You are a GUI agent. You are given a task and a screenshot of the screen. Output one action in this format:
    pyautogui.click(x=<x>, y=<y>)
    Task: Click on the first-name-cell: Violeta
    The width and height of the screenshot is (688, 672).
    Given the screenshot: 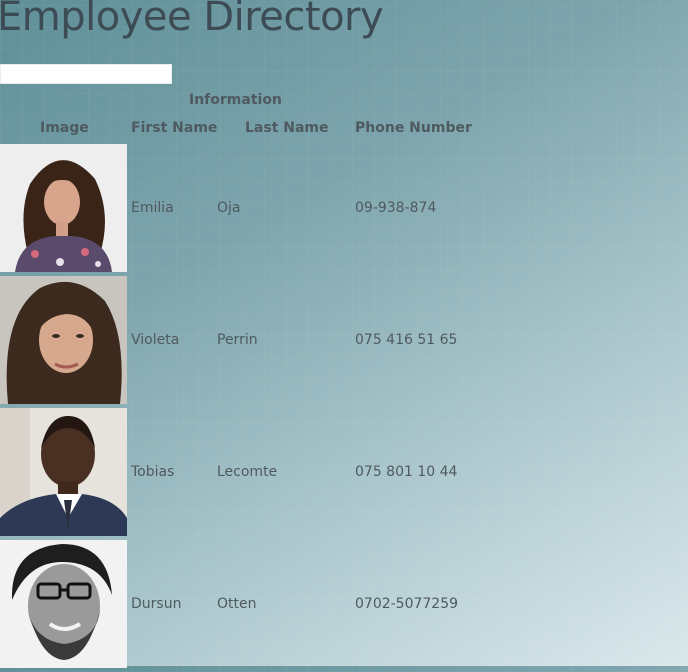 What is the action you would take?
    pyautogui.click(x=155, y=340)
    